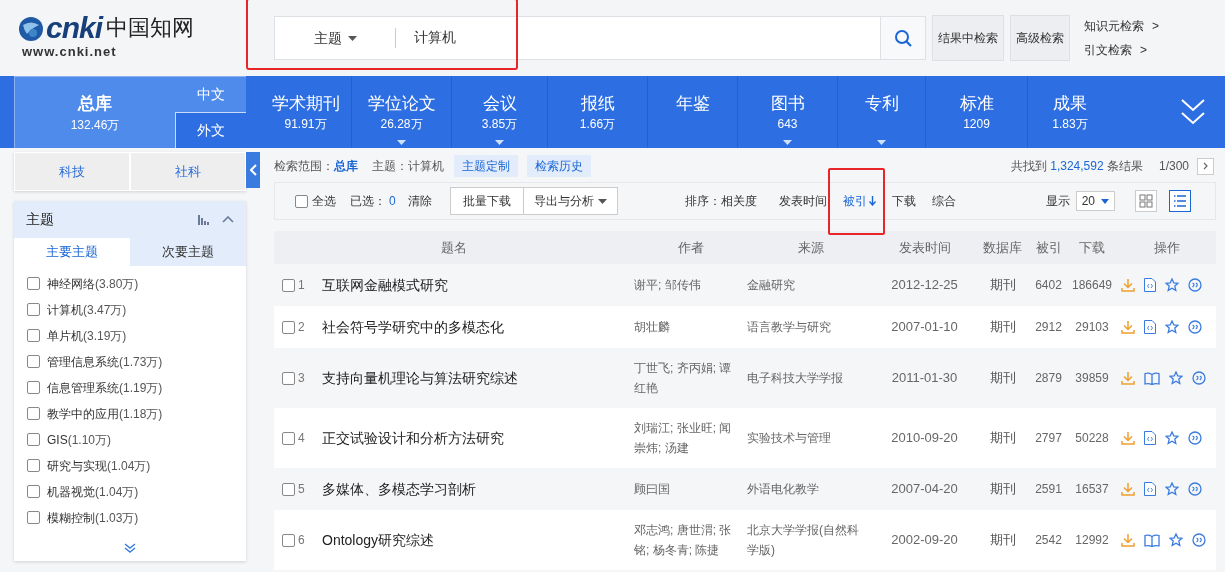  I want to click on list-view-icon, so click(1180, 201).